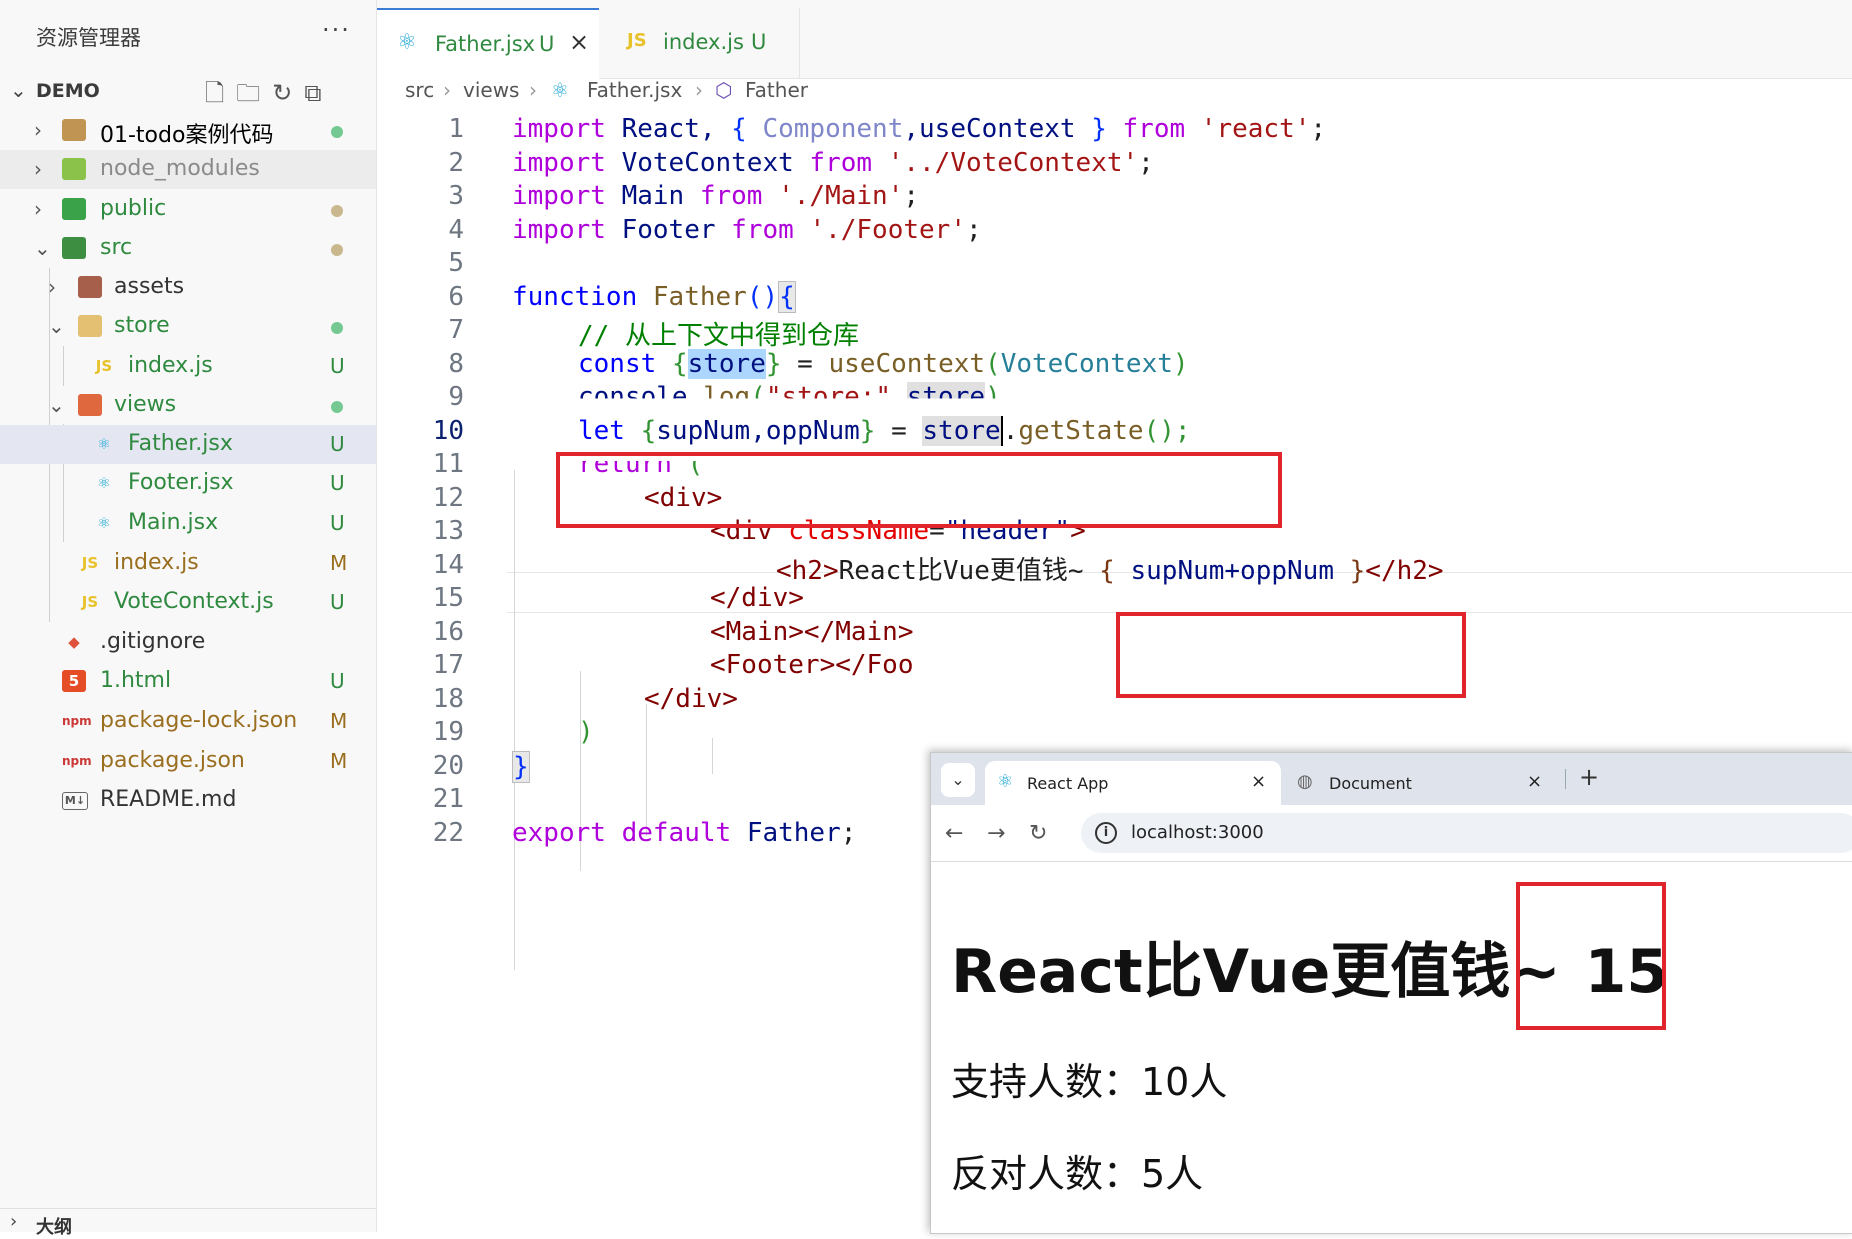  Describe the element at coordinates (805, 364) in the screenshot. I see `token: =` at that location.